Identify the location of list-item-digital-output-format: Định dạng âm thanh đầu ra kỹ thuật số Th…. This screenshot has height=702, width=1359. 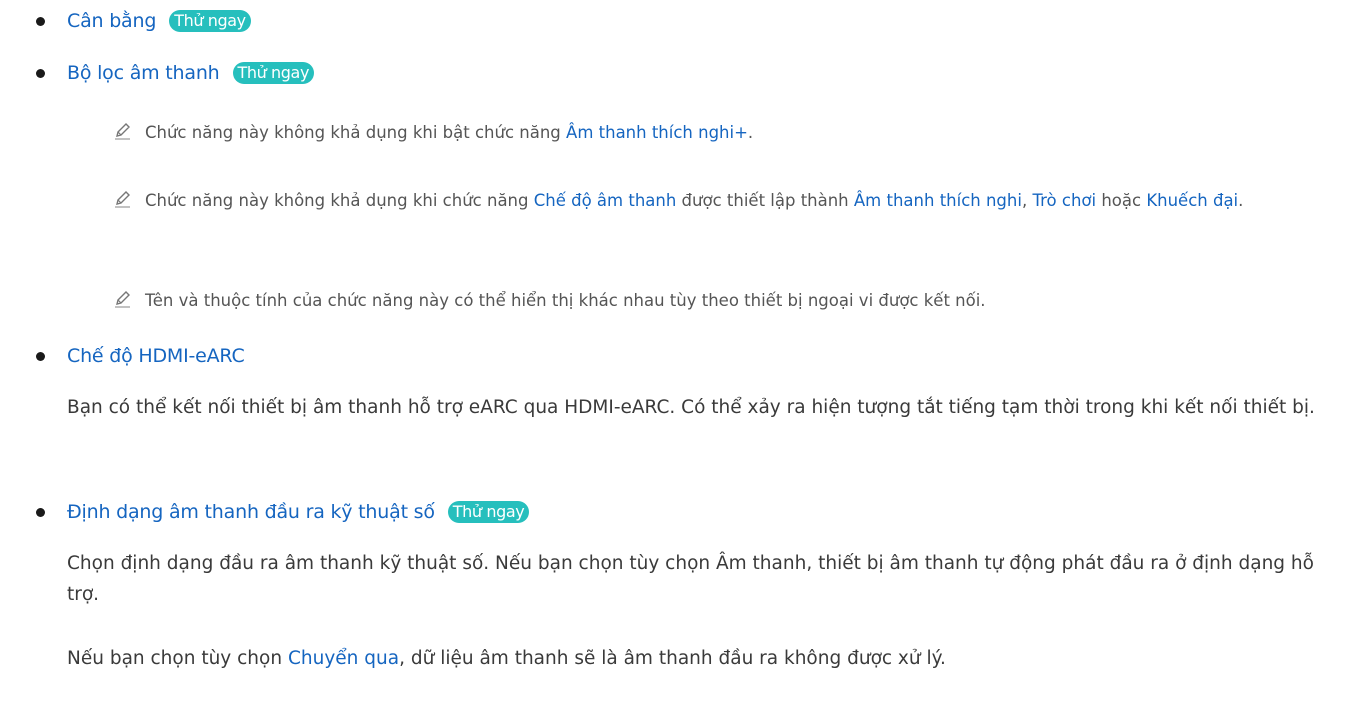
(283, 512).